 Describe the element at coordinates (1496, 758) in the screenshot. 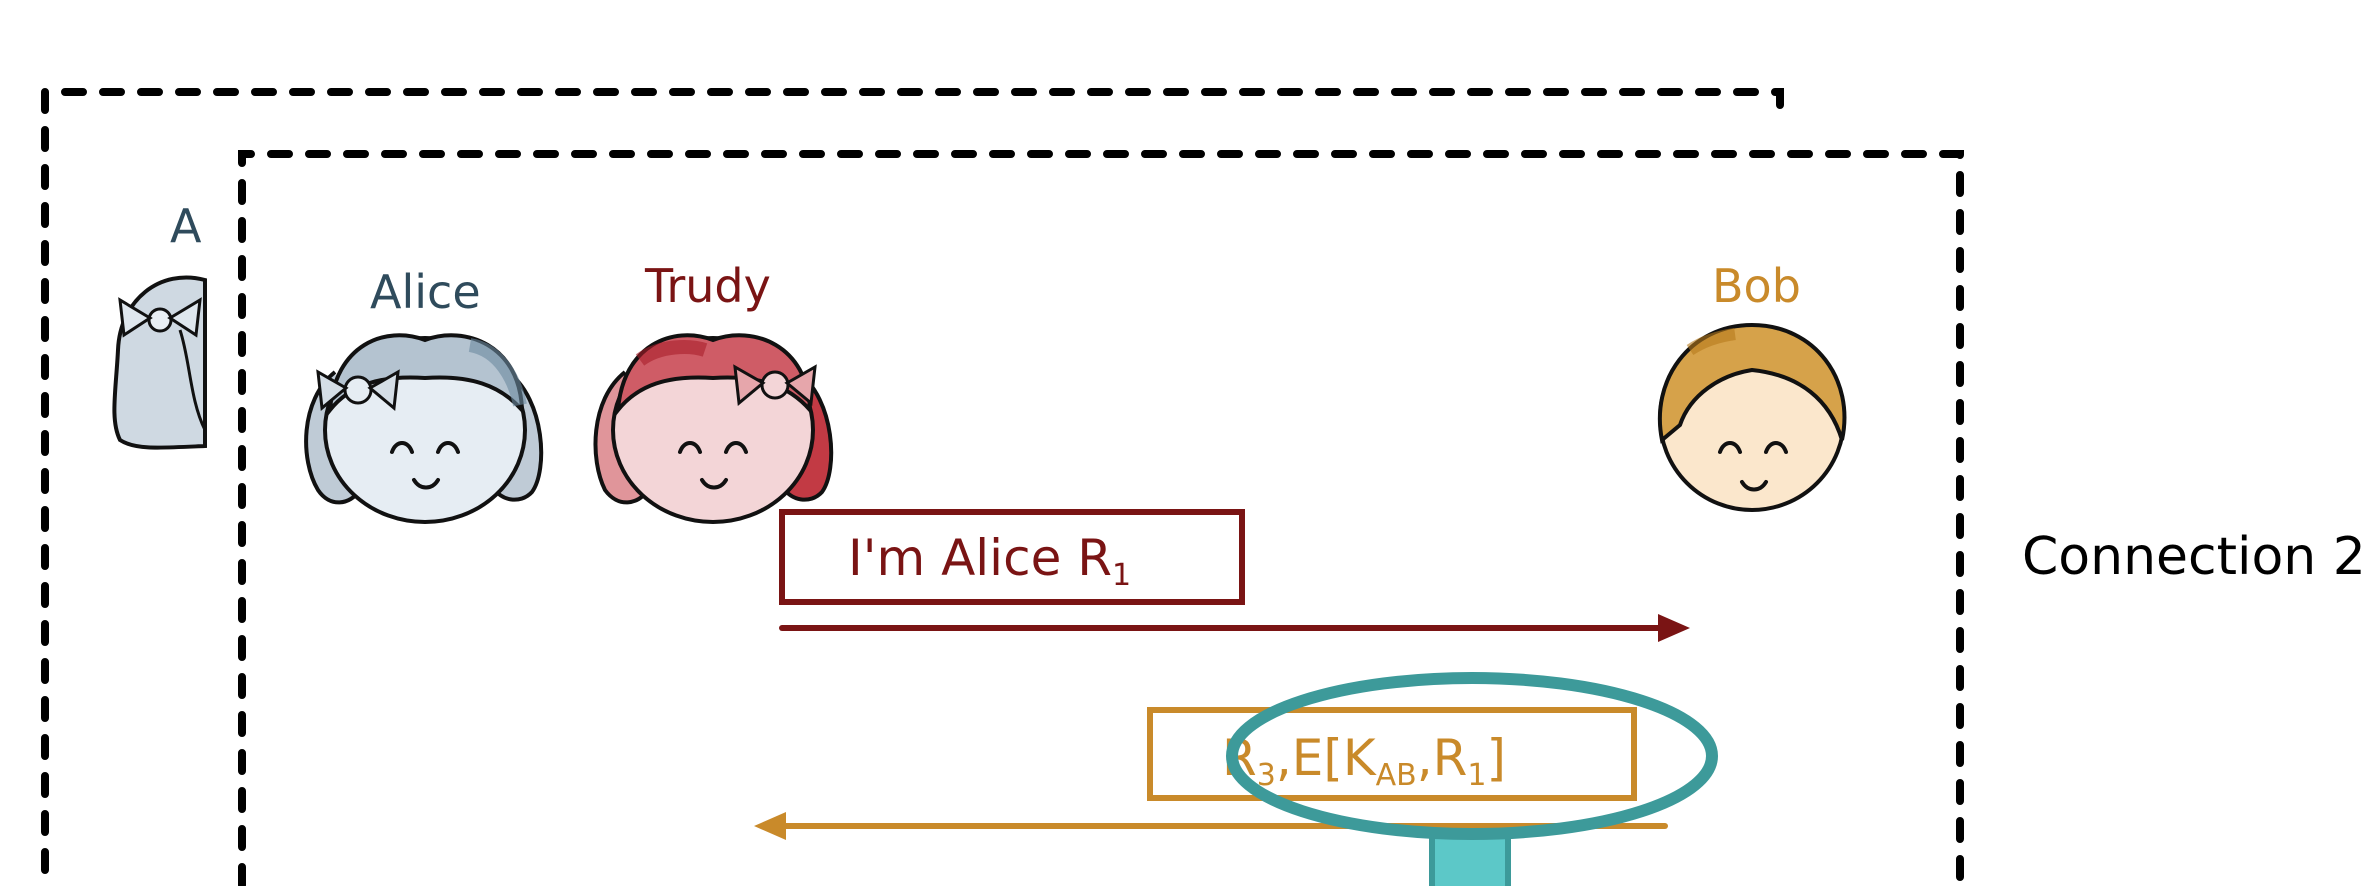

I see `message-2-end: ]` at that location.